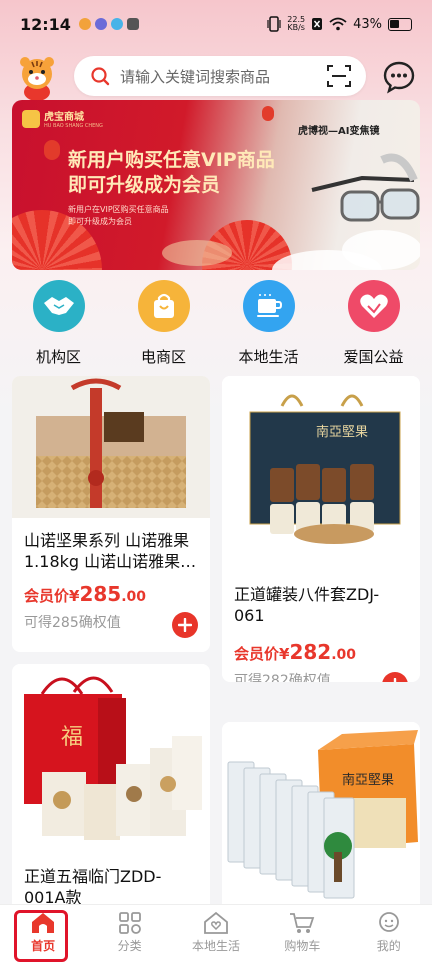 Image resolution: width=432 pixels, height=964 pixels. Describe the element at coordinates (129, 923) in the screenshot. I see `category-grid-icon` at that location.